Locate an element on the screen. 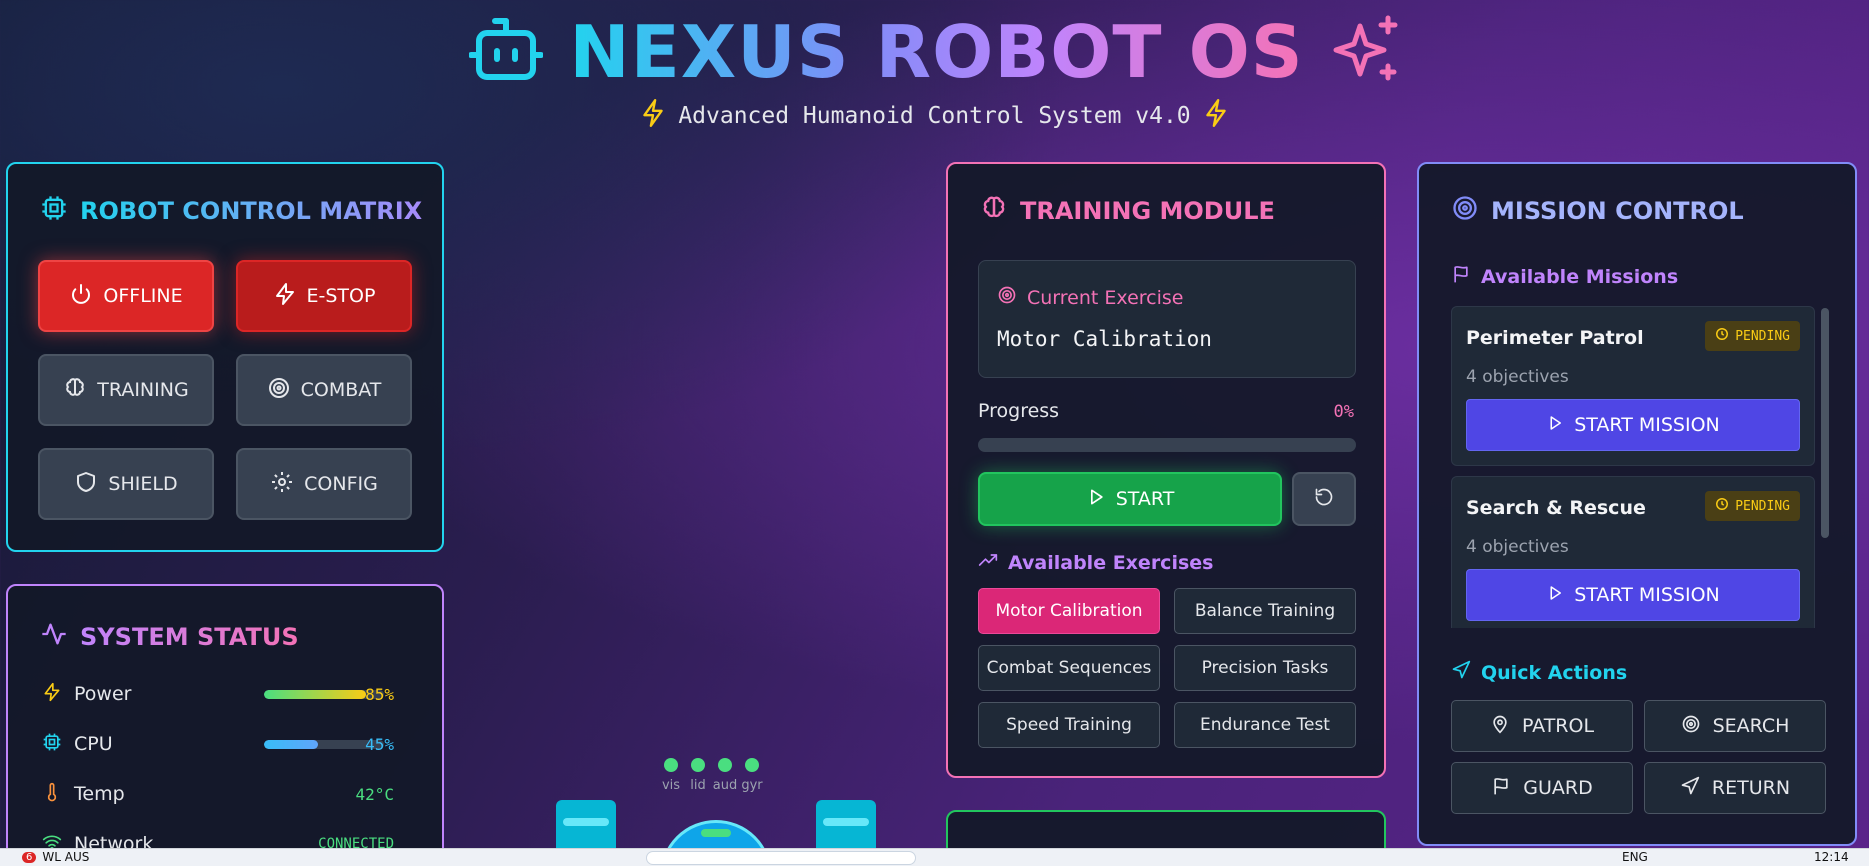 Image resolution: width=1869 pixels, height=866 pixels. missions-scrollbar is located at coordinates (1825, 423).